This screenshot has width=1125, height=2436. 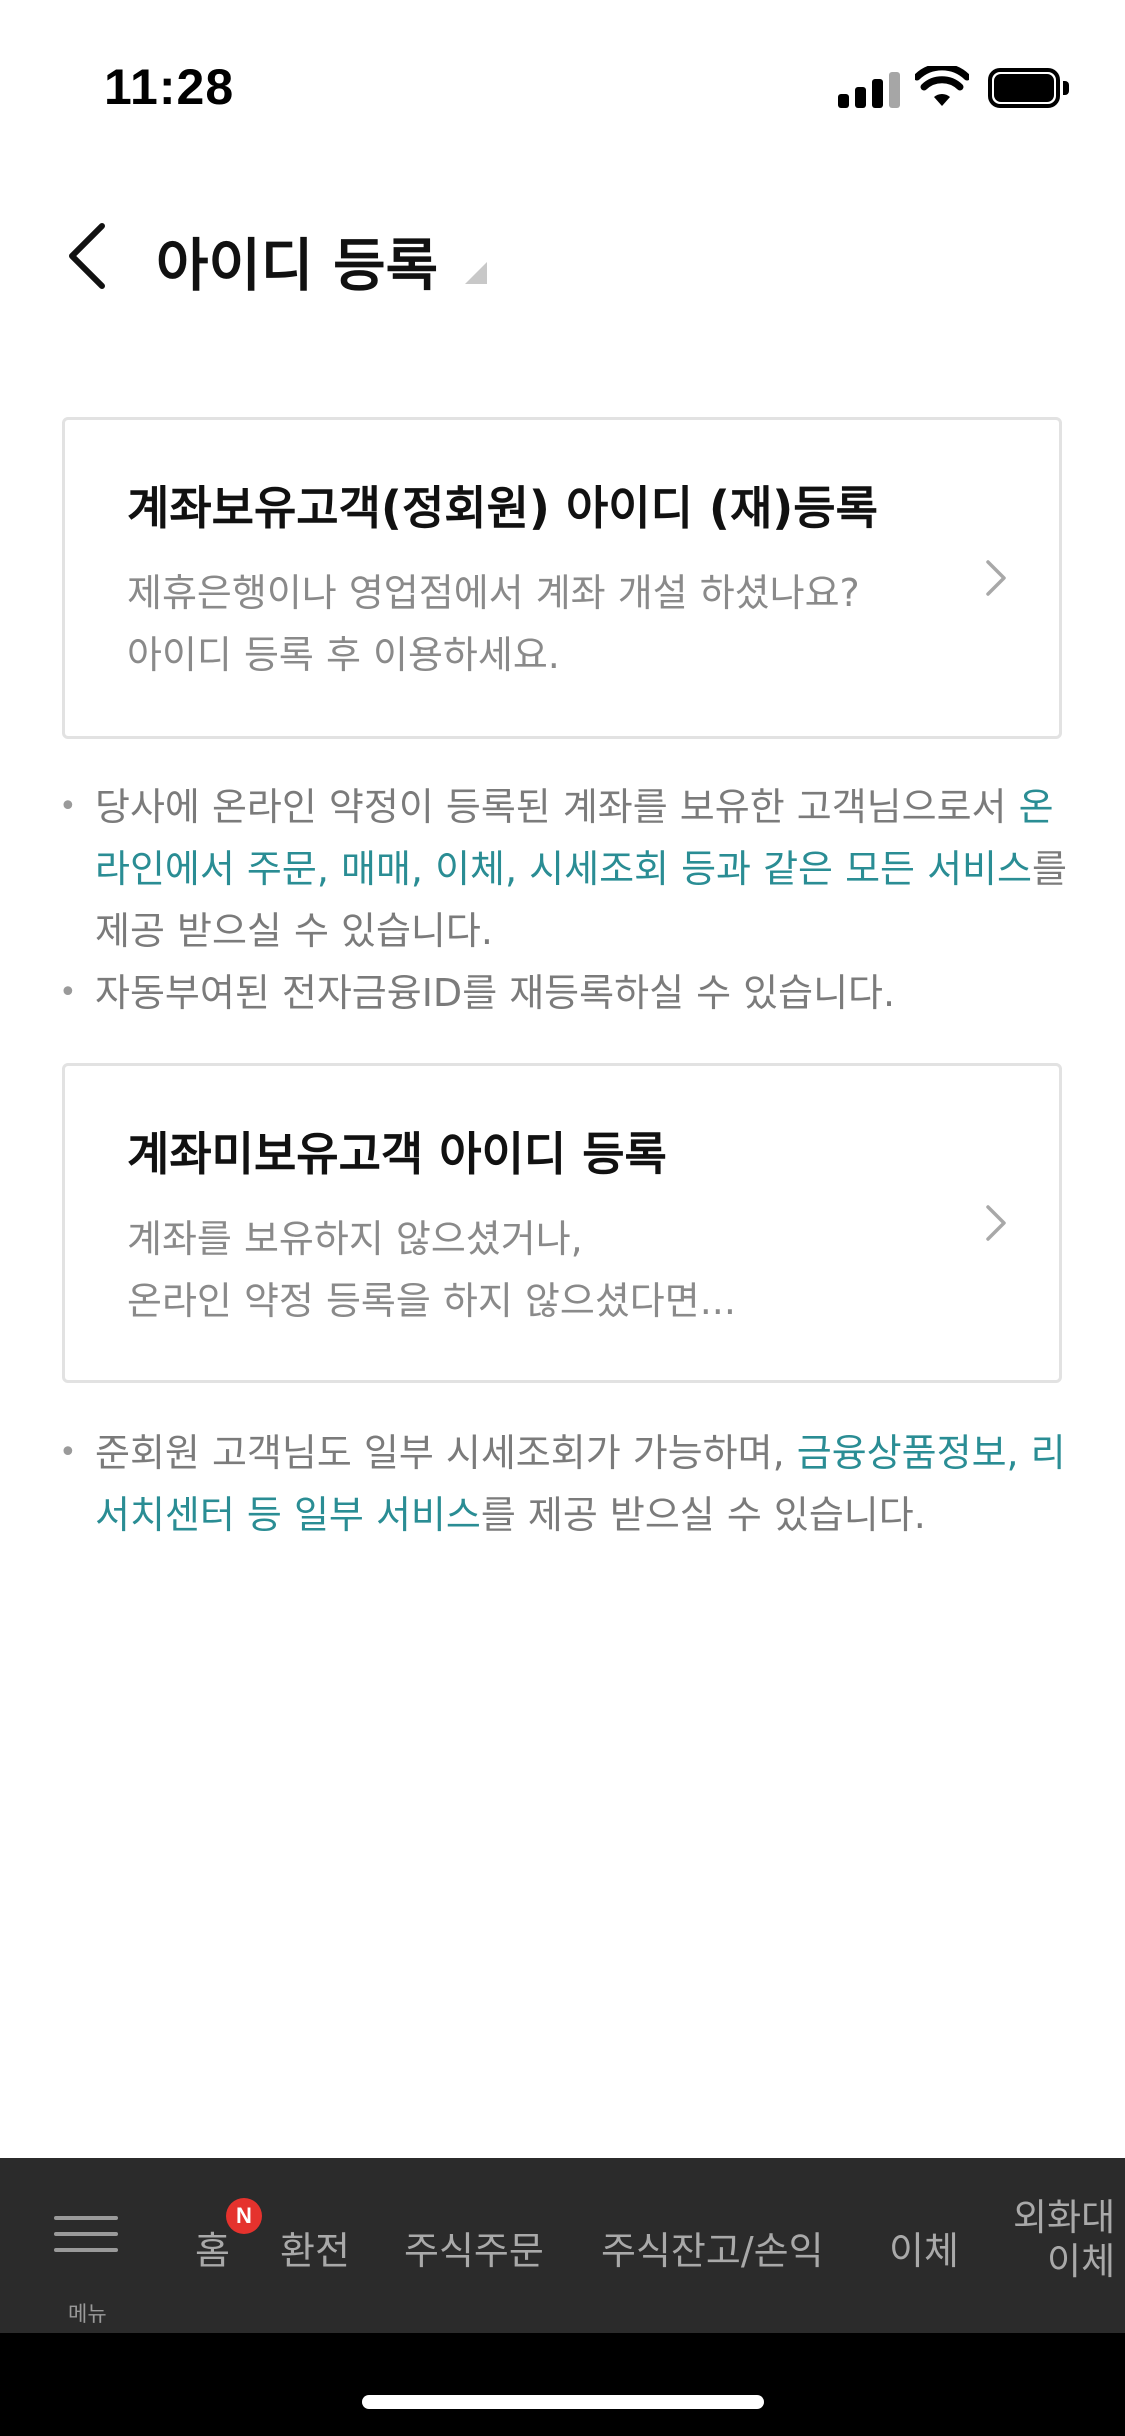 What do you see at coordinates (88, 256) in the screenshot?
I see `back-chevron-icon` at bounding box center [88, 256].